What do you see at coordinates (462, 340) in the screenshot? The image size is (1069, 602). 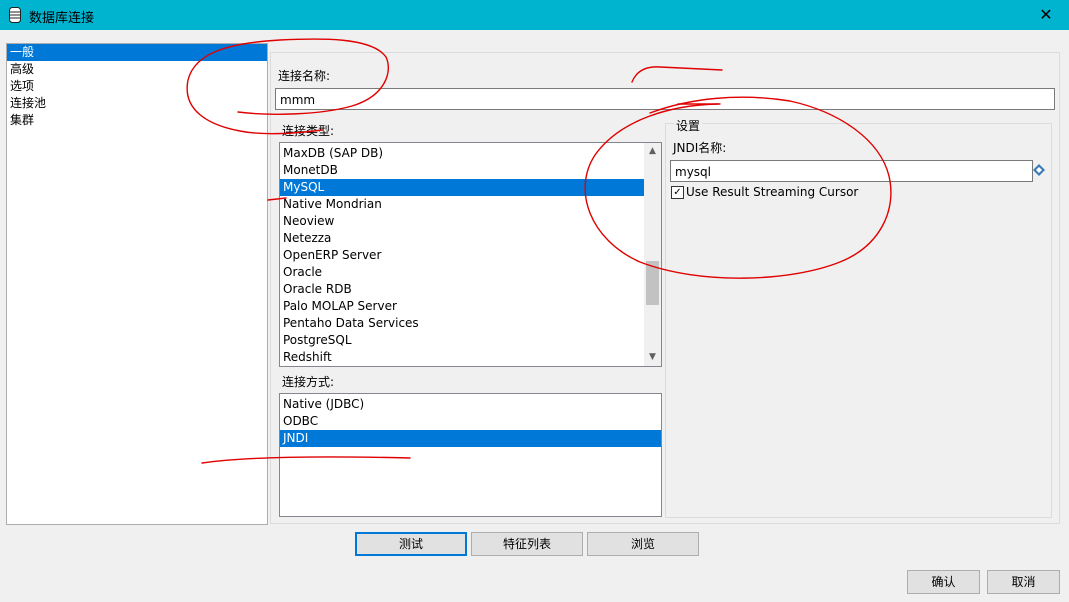 I see `list-item: PostgreSQL` at bounding box center [462, 340].